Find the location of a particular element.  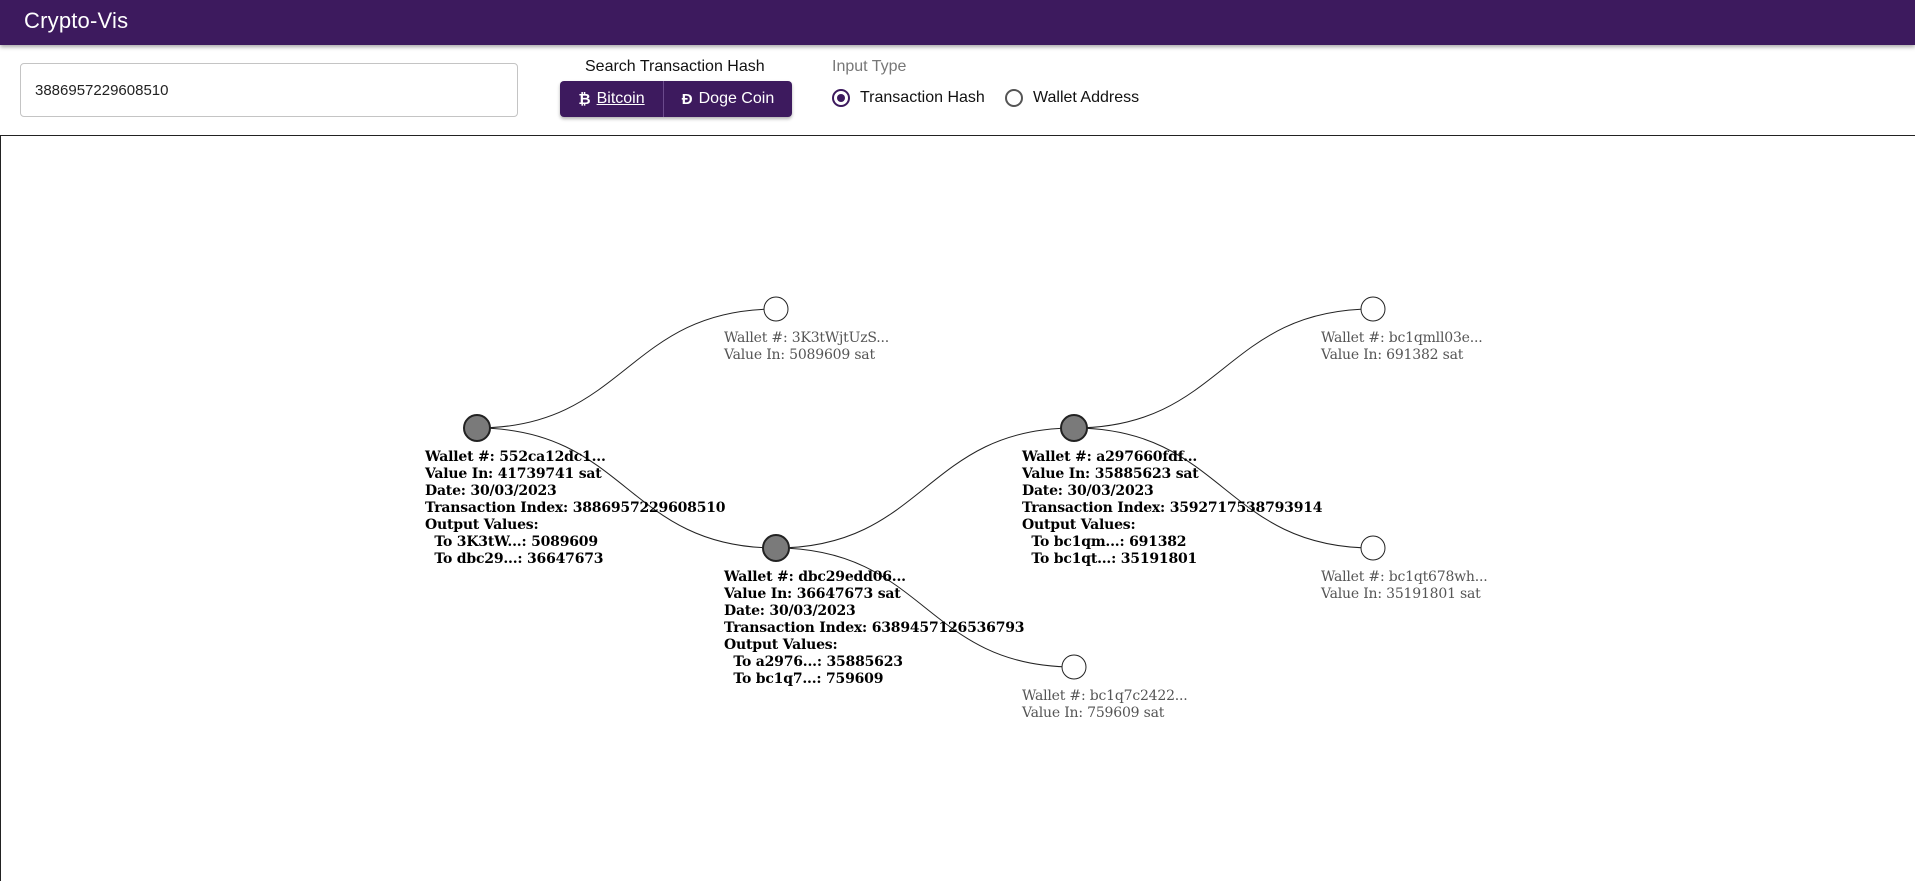

dogecoin-button: Ð Doge Coin is located at coordinates (728, 99).